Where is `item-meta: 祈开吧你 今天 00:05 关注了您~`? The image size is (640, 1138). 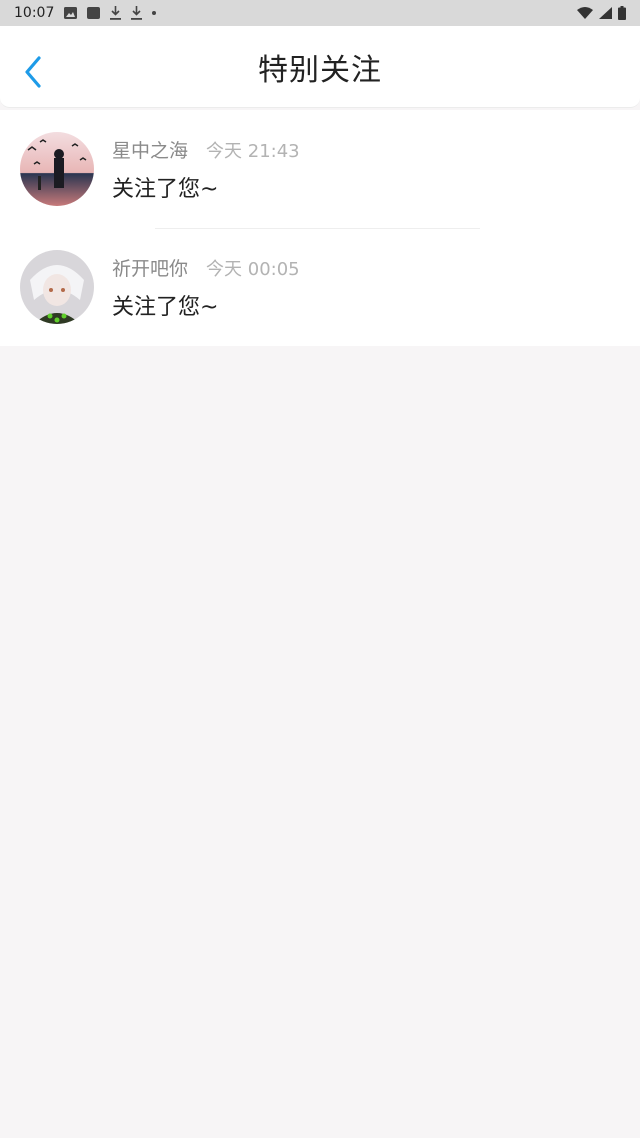
item-meta: 祈开吧你 今天 00:05 关注了您~ is located at coordinates (206, 287).